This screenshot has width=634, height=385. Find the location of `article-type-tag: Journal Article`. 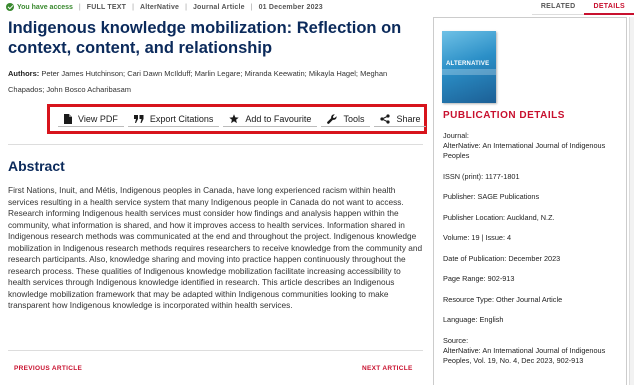

article-type-tag: Journal Article is located at coordinates (218, 7).